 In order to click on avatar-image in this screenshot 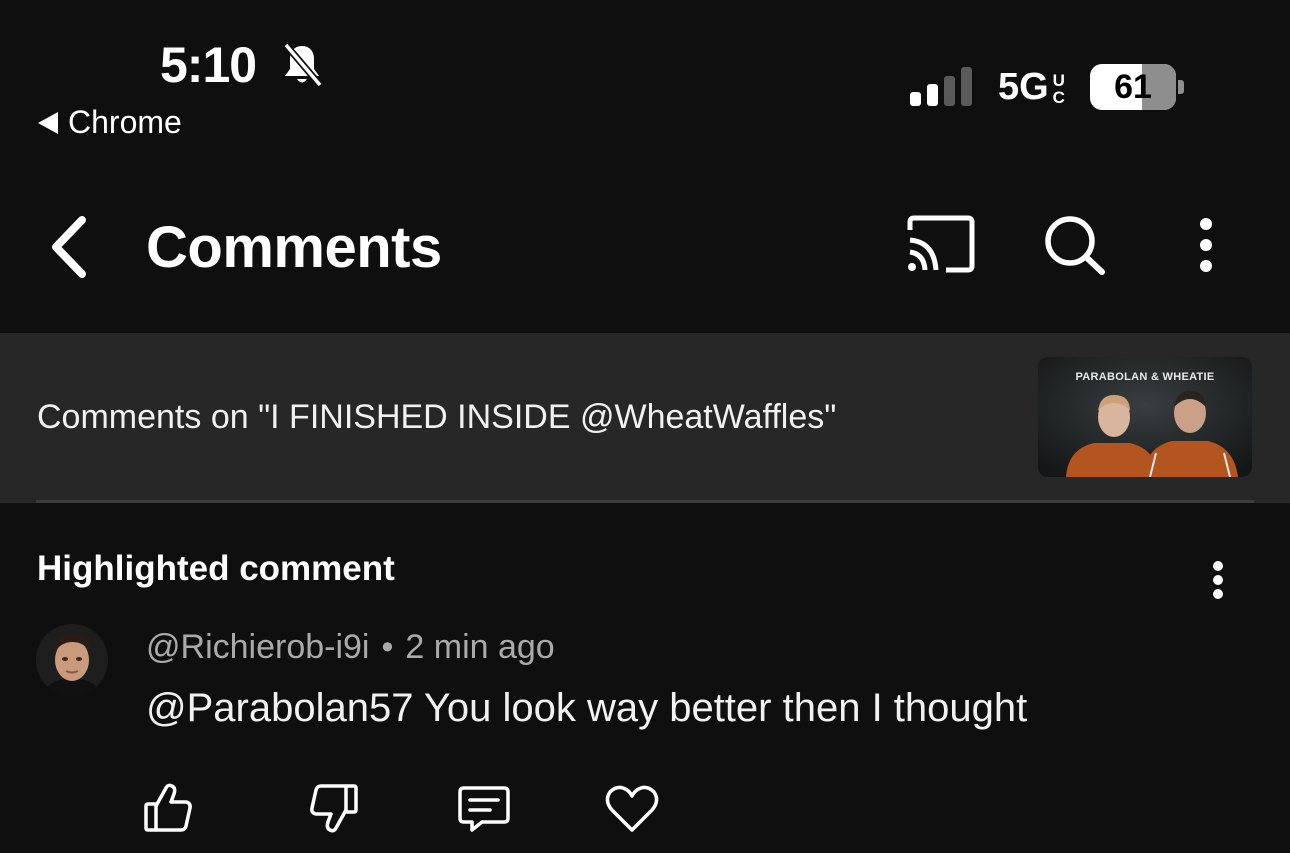, I will do `click(72, 660)`.